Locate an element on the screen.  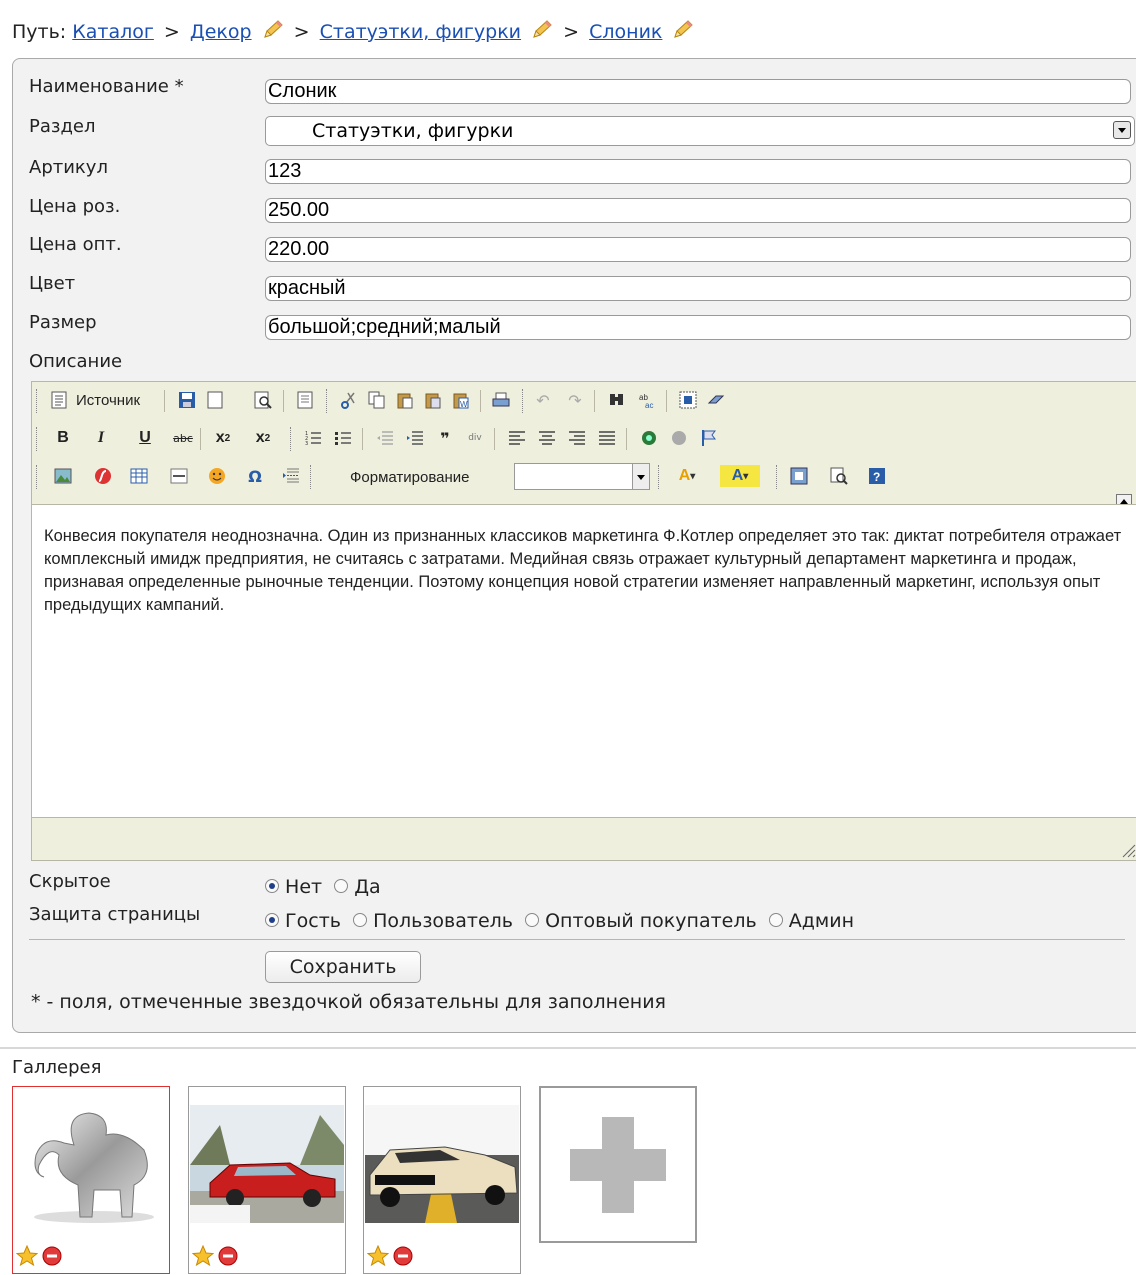
wholesale-price-field is located at coordinates (698, 249).